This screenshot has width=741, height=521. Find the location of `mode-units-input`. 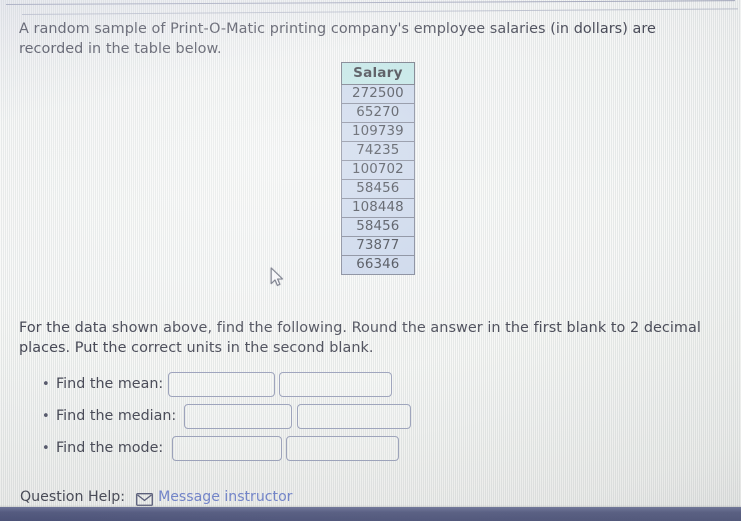

mode-units-input is located at coordinates (343, 448).